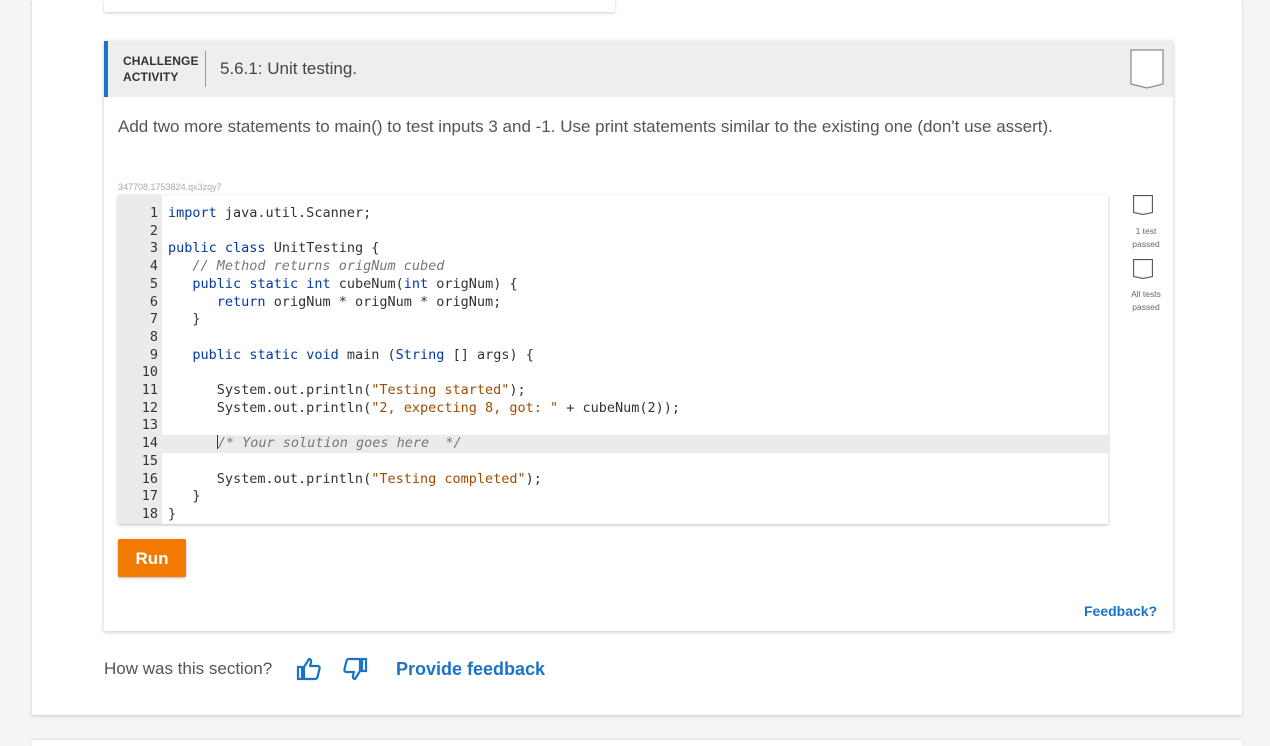 The height and width of the screenshot is (746, 1270). Describe the element at coordinates (205, 69) in the screenshot. I see `header-divider` at that location.